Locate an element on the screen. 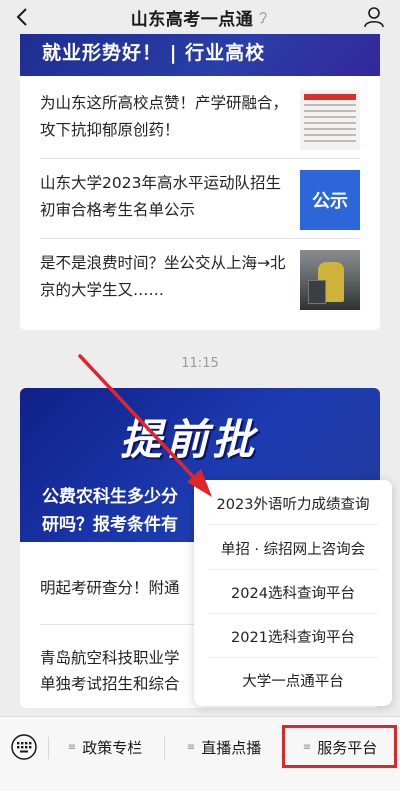 The height and width of the screenshot is (791, 400). message-timestamp: 11:15 is located at coordinates (200, 363).